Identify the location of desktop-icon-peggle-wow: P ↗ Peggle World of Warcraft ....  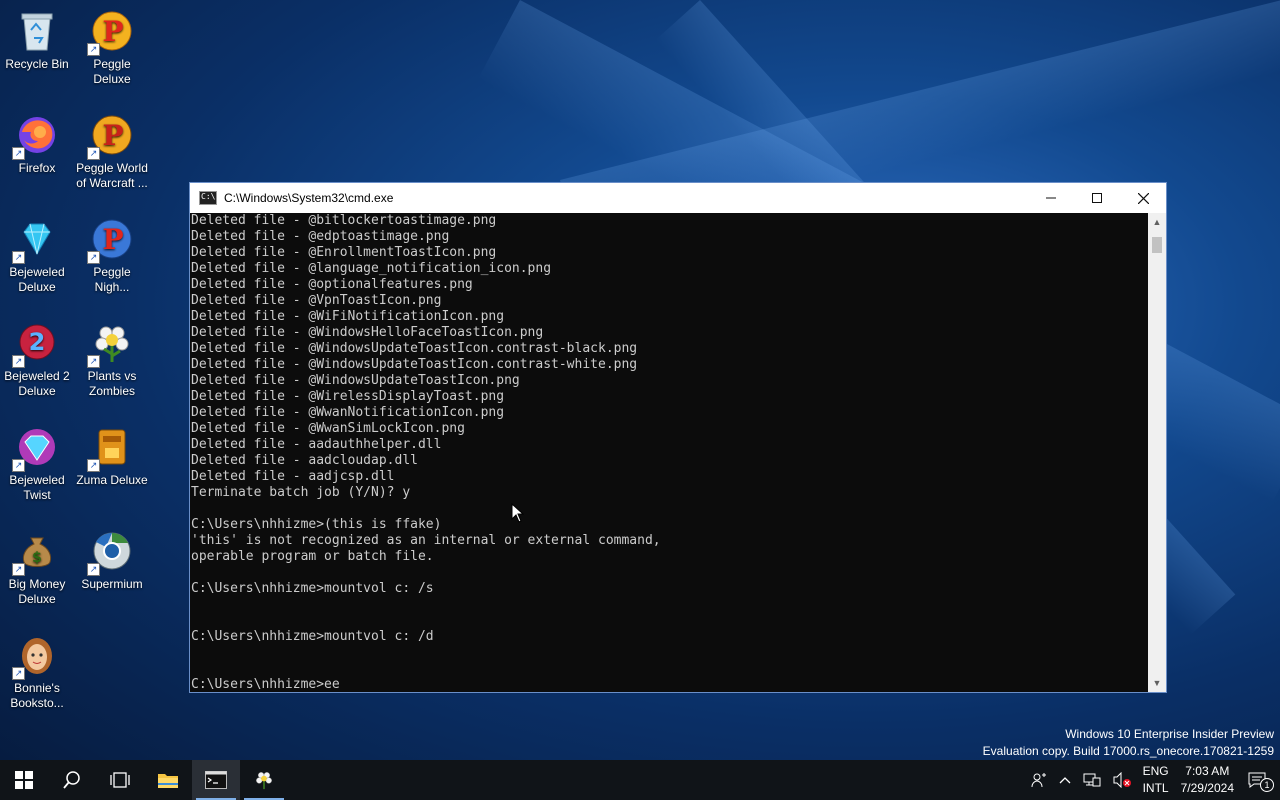
(112, 149).